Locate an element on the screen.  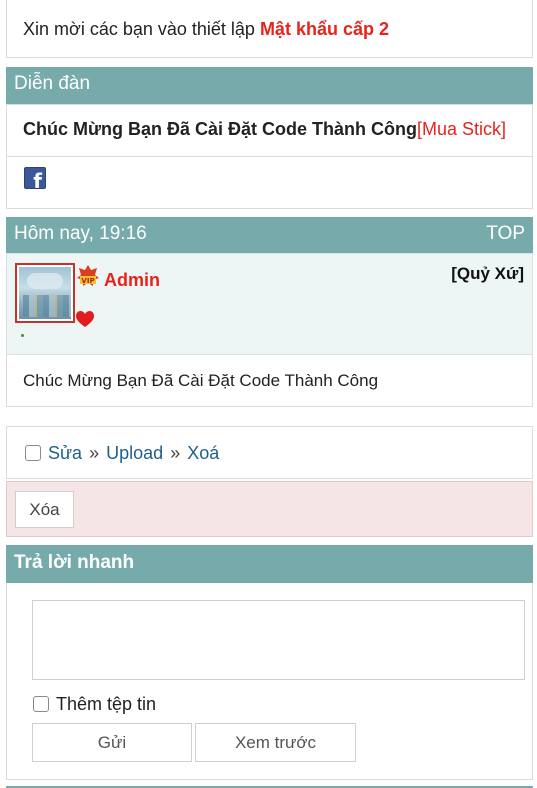
forum-label: Diễn đàn is located at coordinates (52, 83).